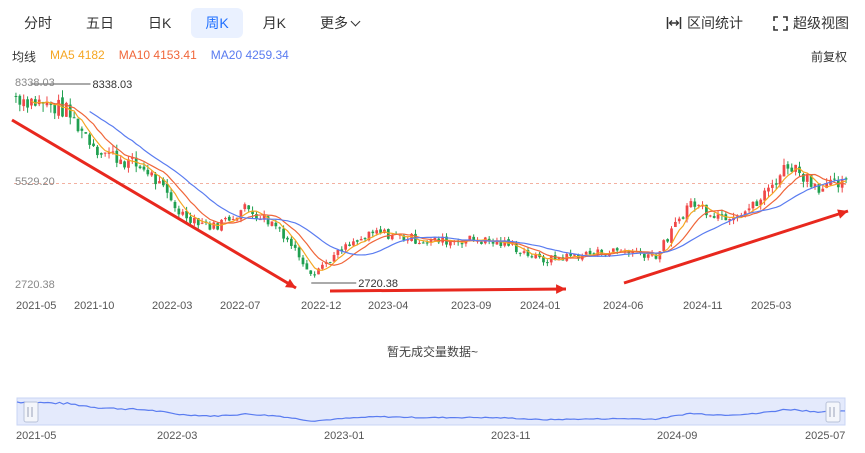 The height and width of the screenshot is (453, 865). Describe the element at coordinates (35, 182) in the screenshot. I see `y-label-mid: 5529.20` at that location.